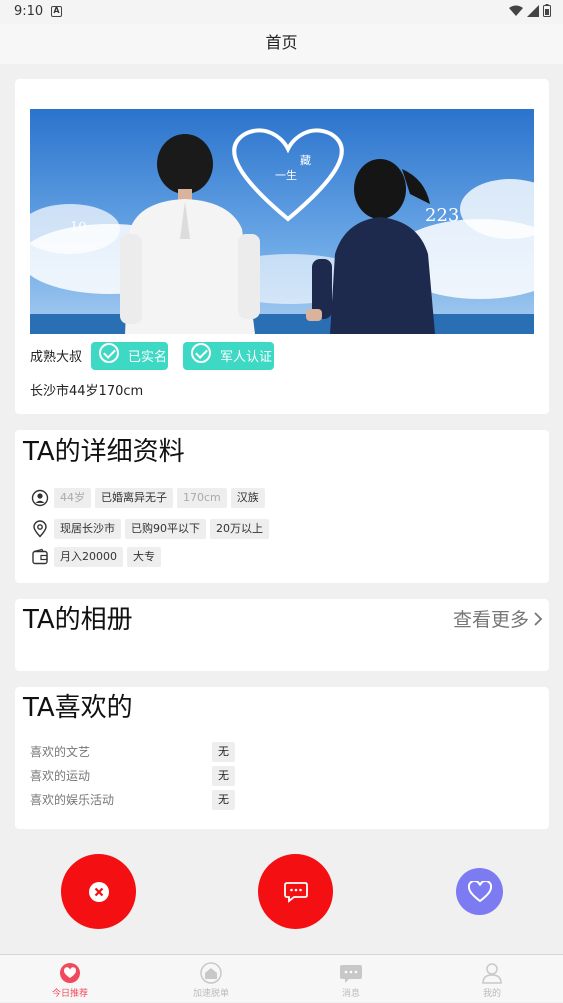 This screenshot has height=1003, width=563. Describe the element at coordinates (547, 10) in the screenshot. I see `battery-icon` at that location.